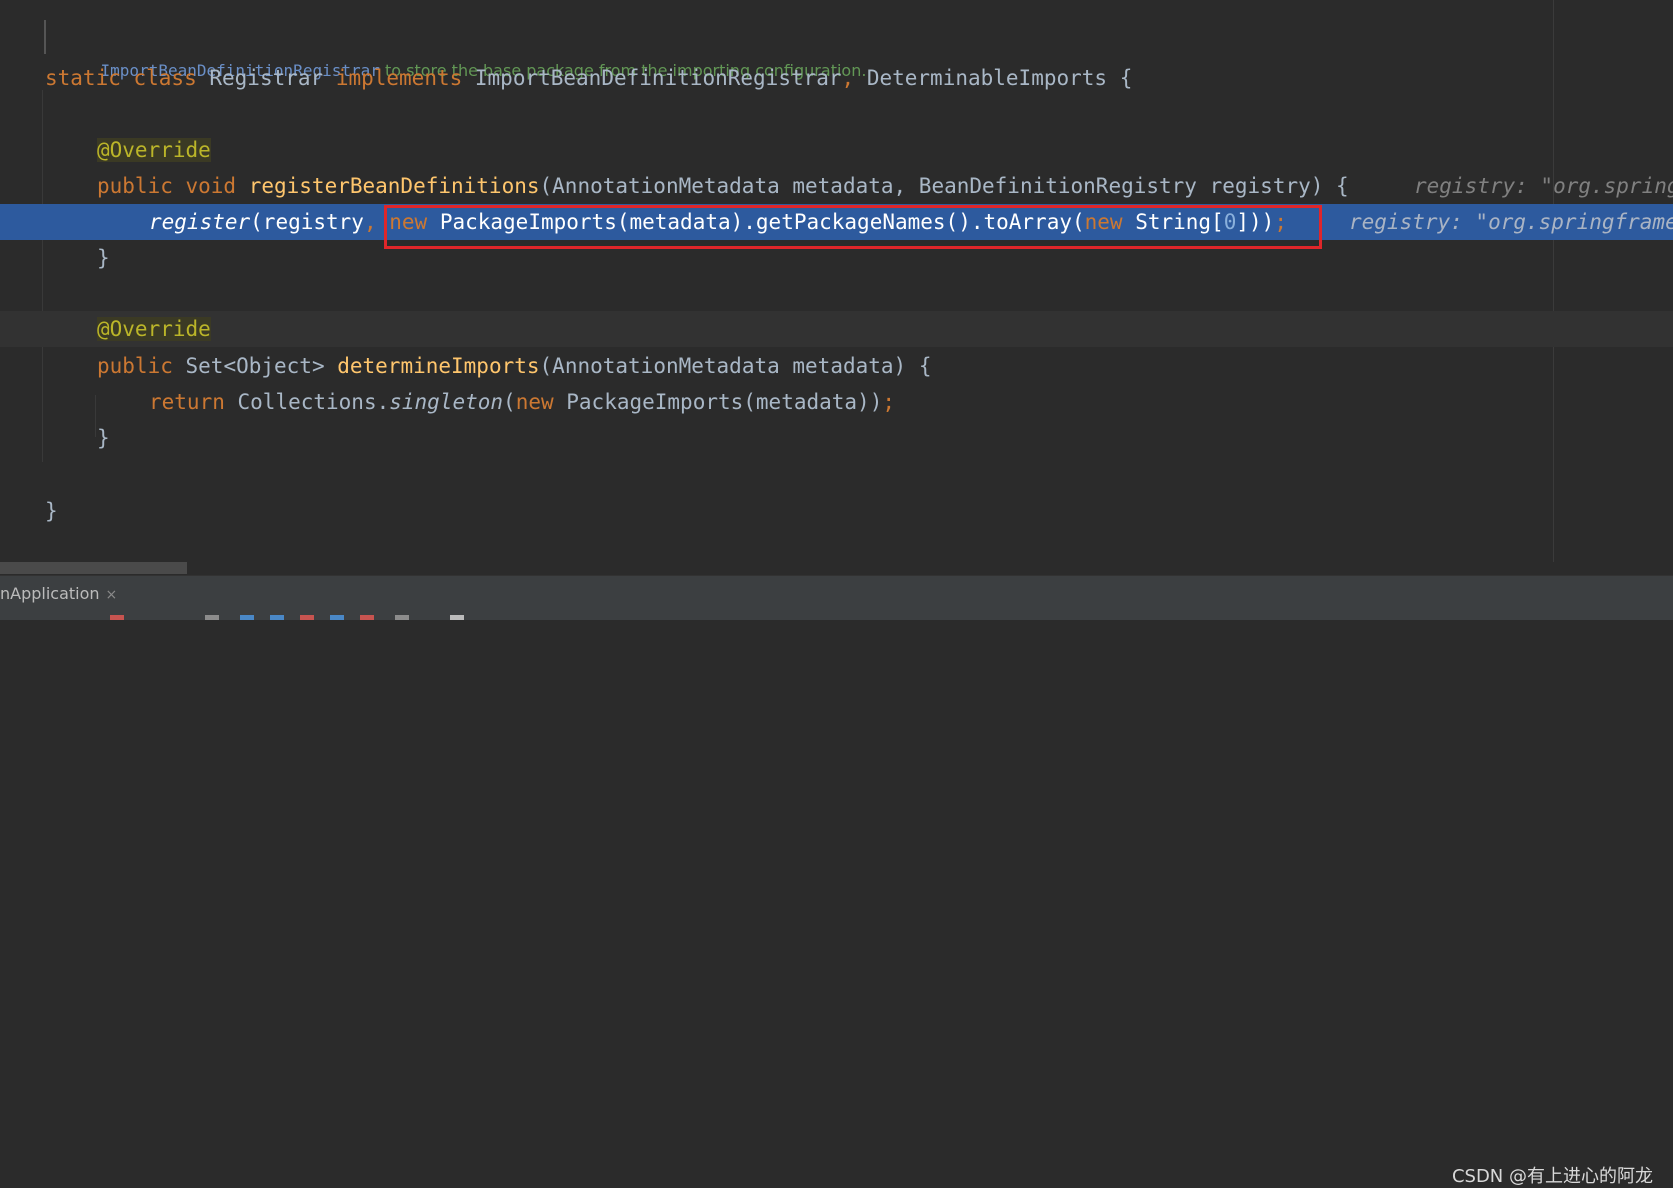 The width and height of the screenshot is (1673, 1188). What do you see at coordinates (1552, 1176) in the screenshot?
I see `watermark: CSDN @有上进心的阿龙` at bounding box center [1552, 1176].